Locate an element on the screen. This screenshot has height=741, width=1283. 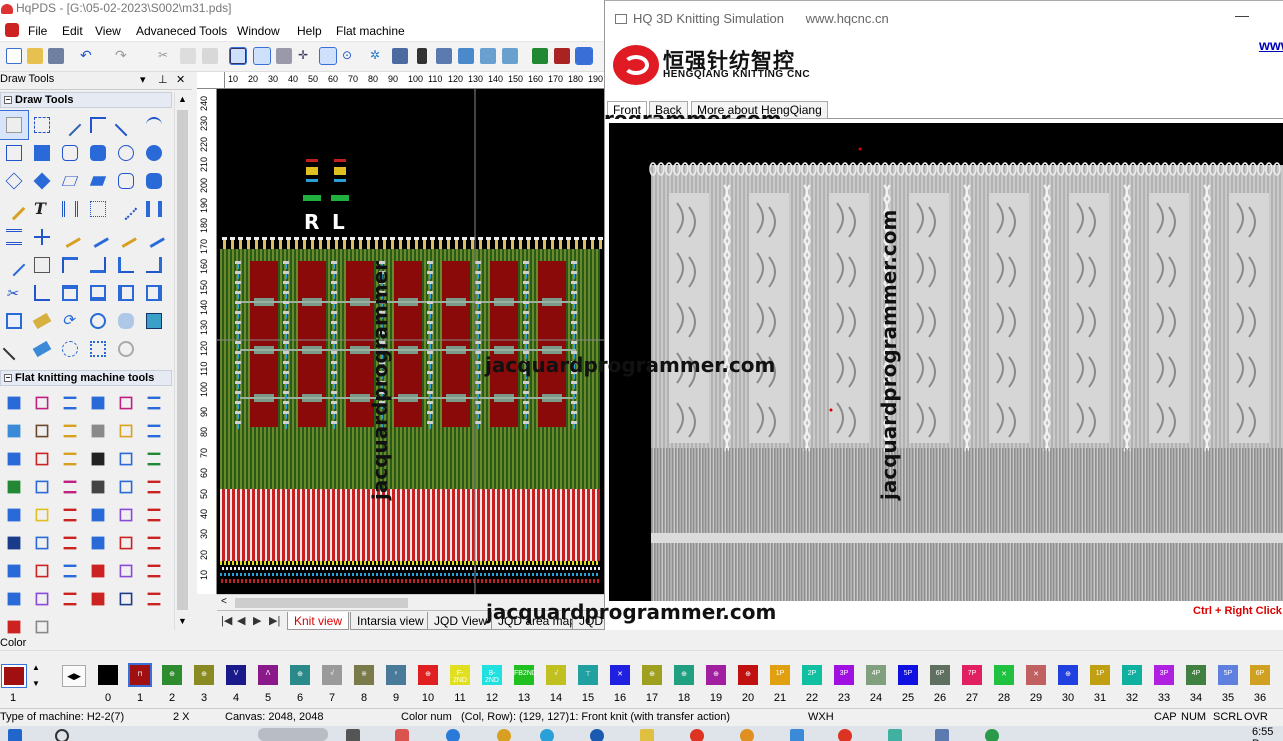
round-rect-tool is located at coordinates (70, 153).